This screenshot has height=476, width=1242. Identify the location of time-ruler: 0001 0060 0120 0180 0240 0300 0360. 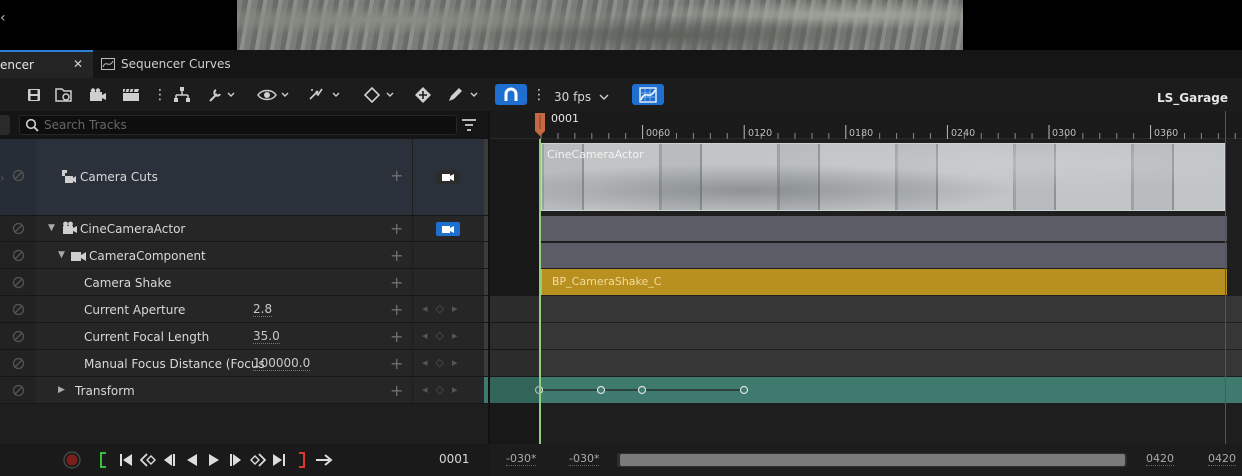
(866, 125).